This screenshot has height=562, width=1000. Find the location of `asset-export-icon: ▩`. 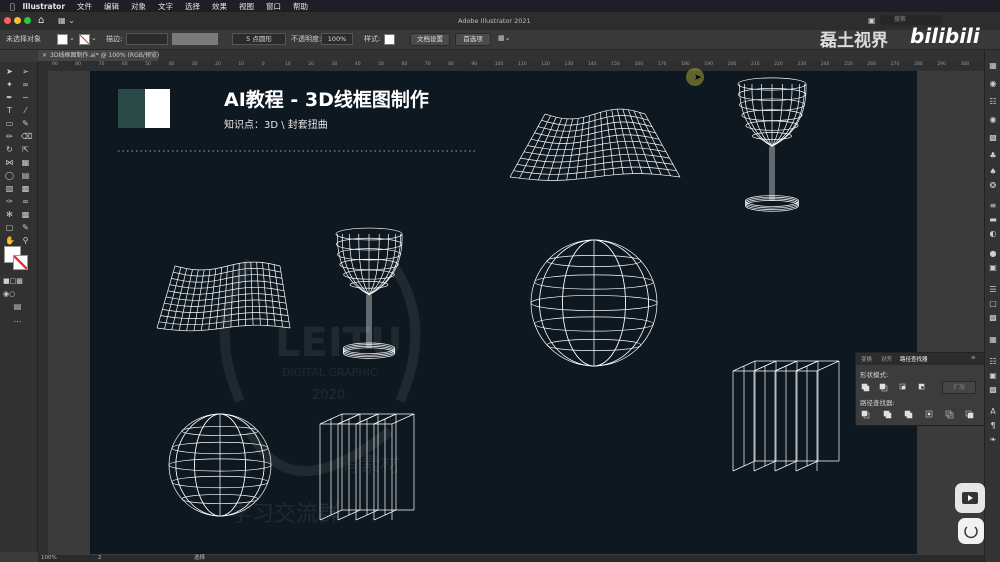

asset-export-icon: ▩ is located at coordinates (993, 318).